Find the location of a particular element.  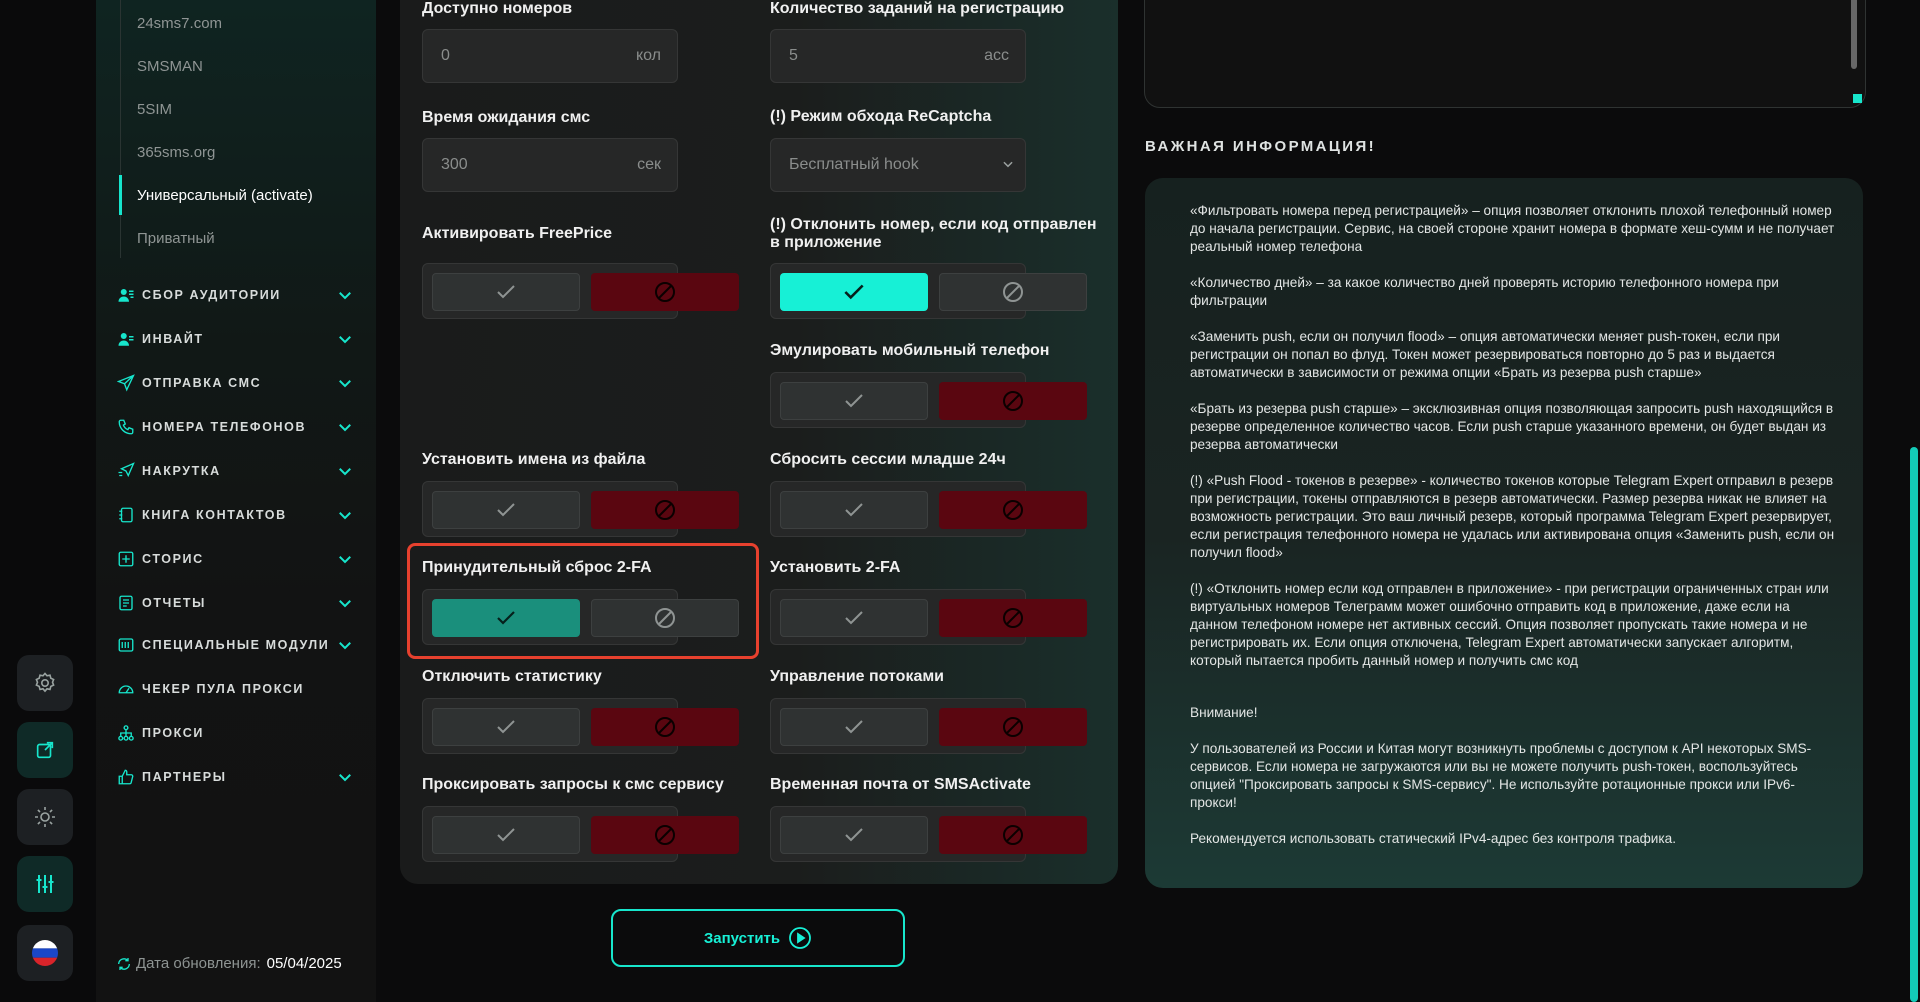

external-link-icon is located at coordinates (45, 750).